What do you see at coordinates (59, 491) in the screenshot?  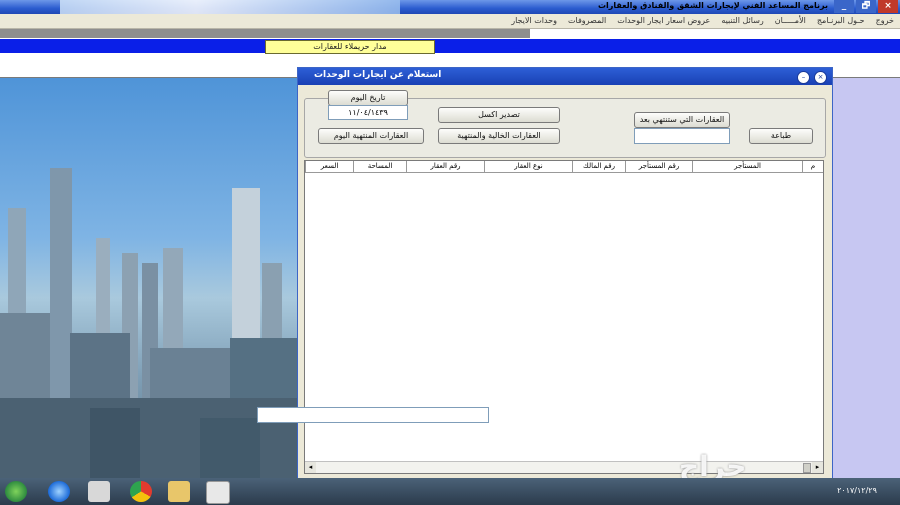 I see `ie-icon` at bounding box center [59, 491].